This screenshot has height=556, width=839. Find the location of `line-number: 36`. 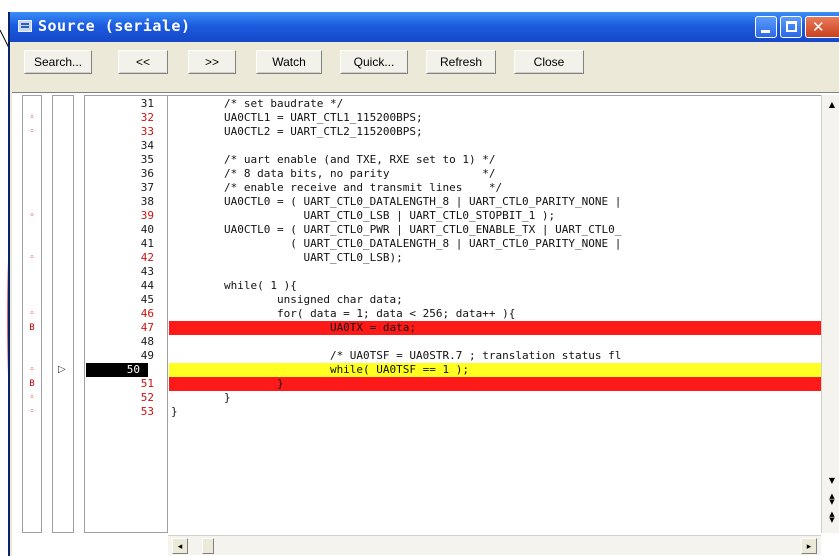

line-number: 36 is located at coordinates (147, 173).